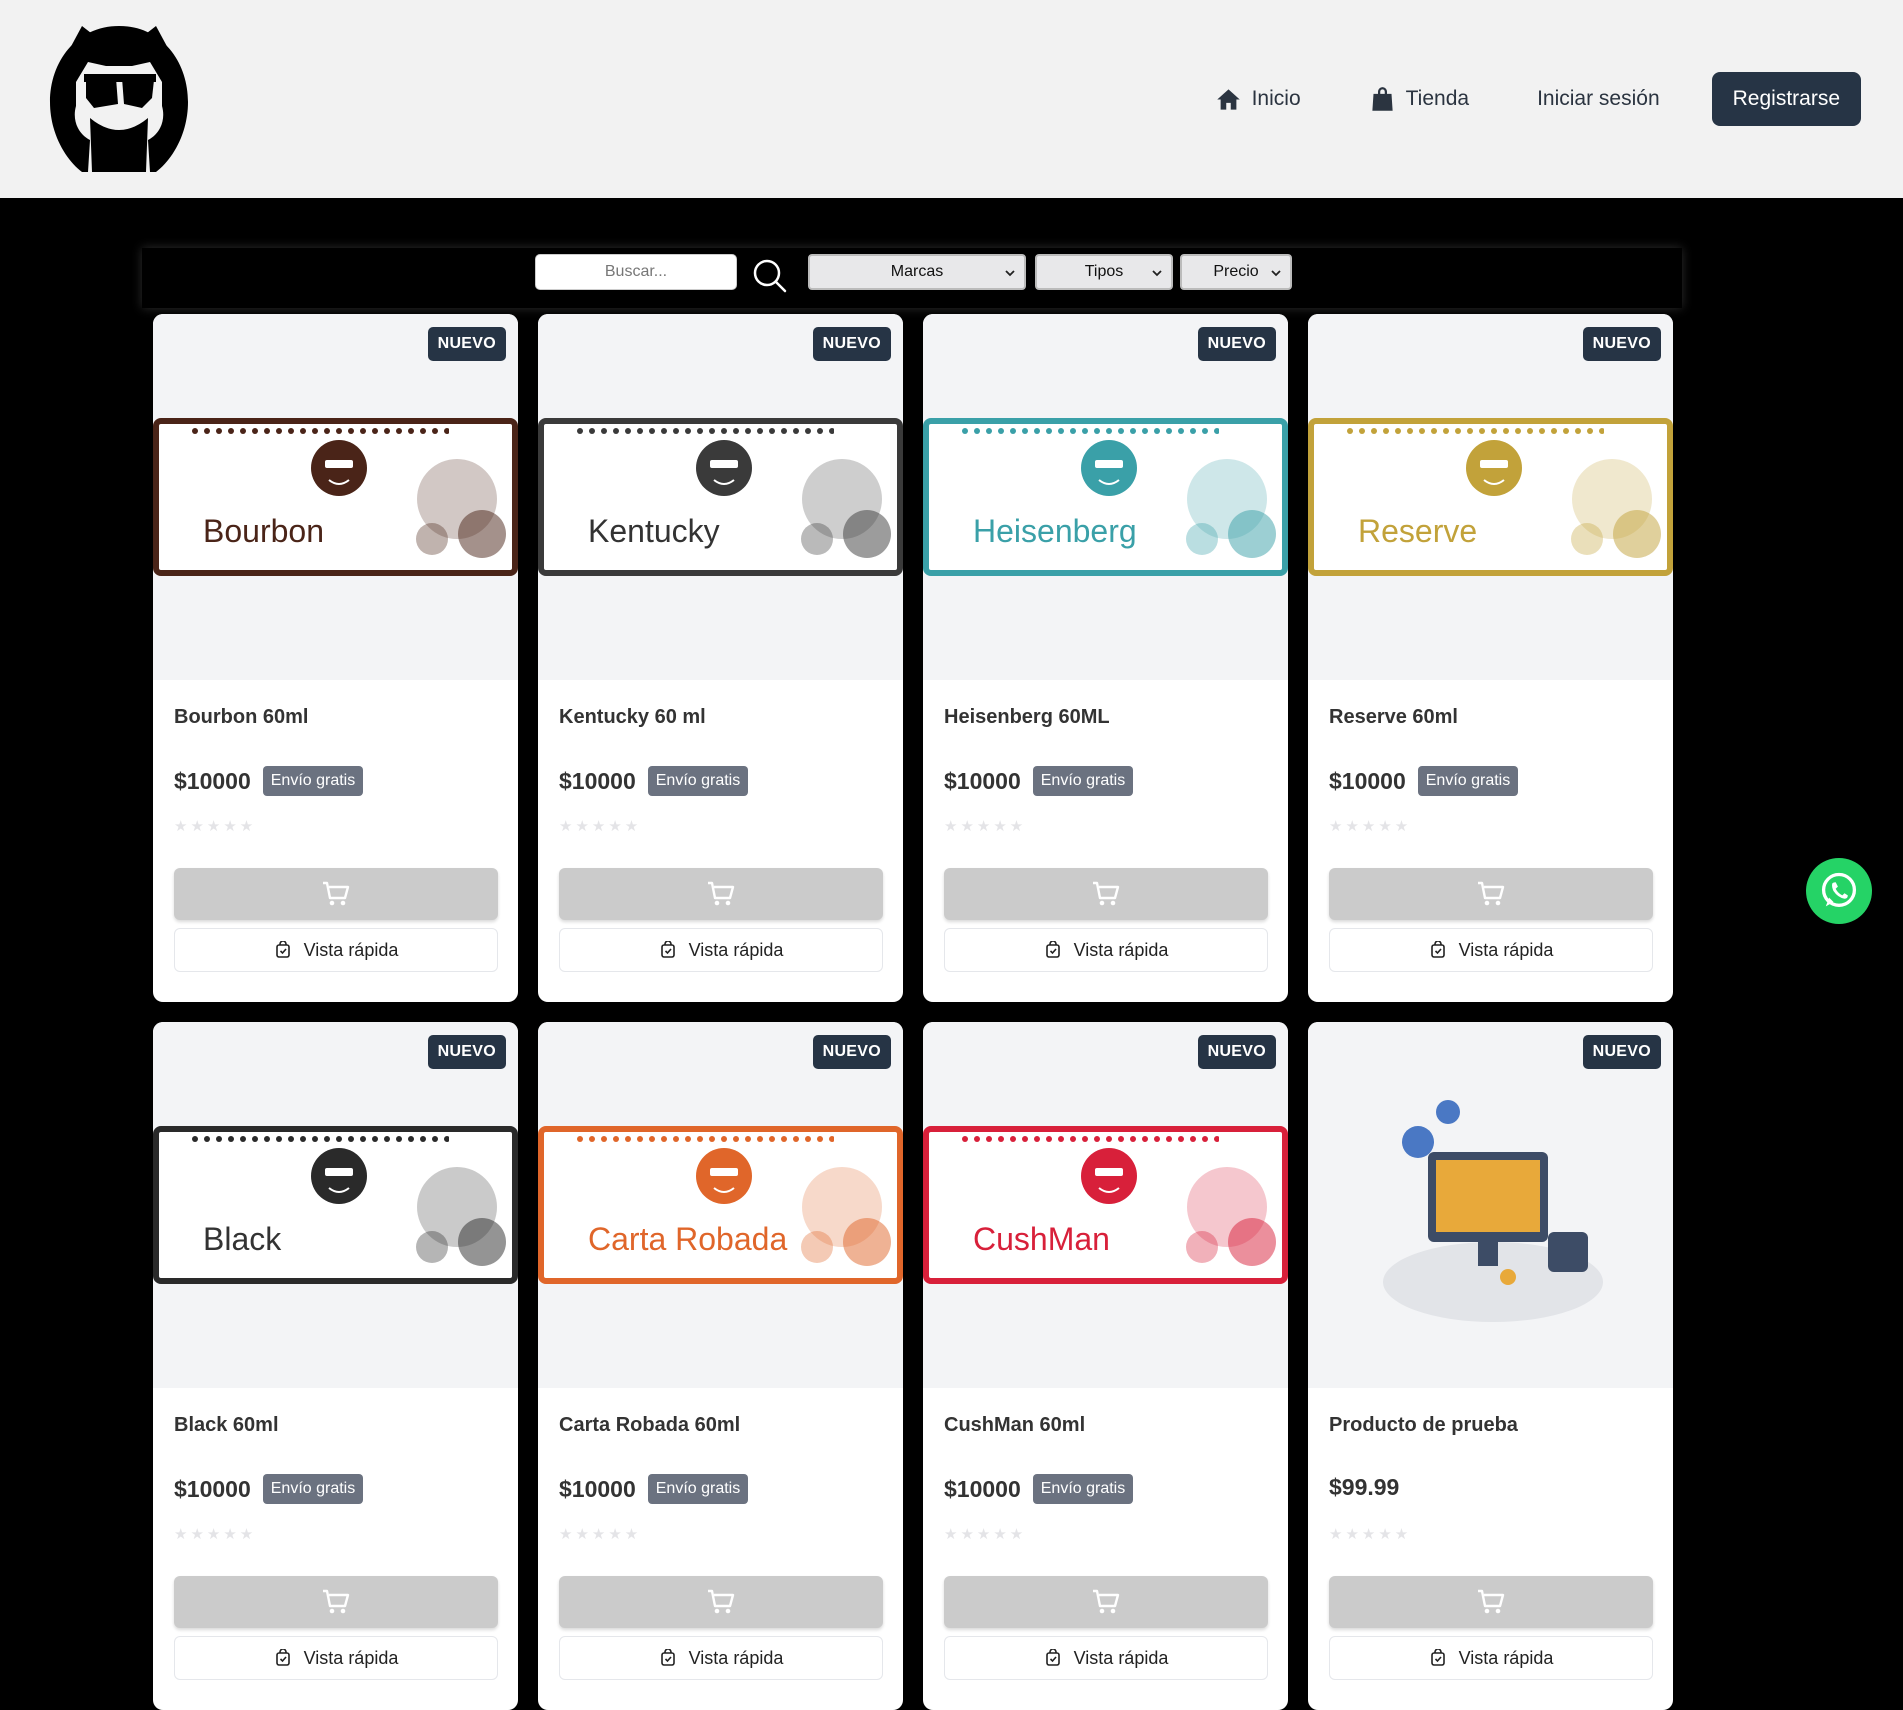 The width and height of the screenshot is (1903, 1710). What do you see at coordinates (1598, 99) in the screenshot?
I see `nav-iniciar-sesion: Iniciar sesión` at bounding box center [1598, 99].